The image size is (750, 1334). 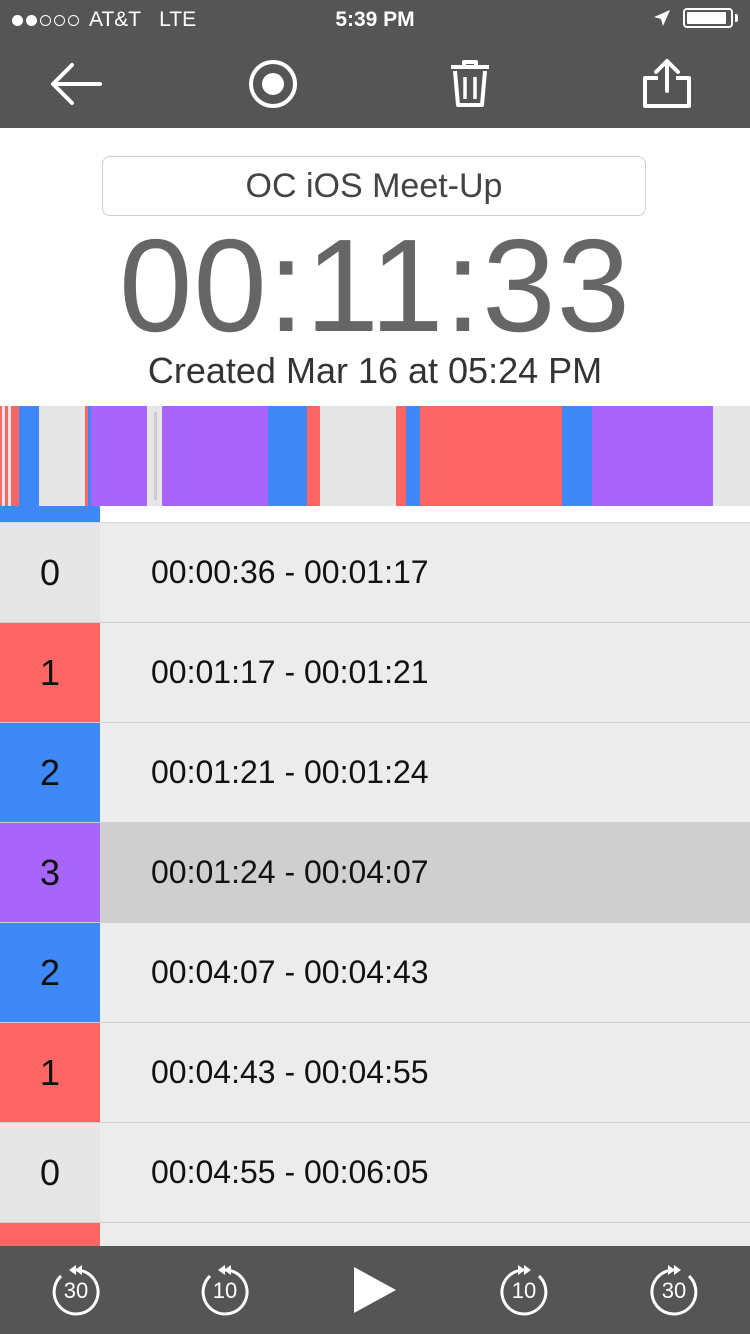 I want to click on play-icon, so click(x=375, y=1290).